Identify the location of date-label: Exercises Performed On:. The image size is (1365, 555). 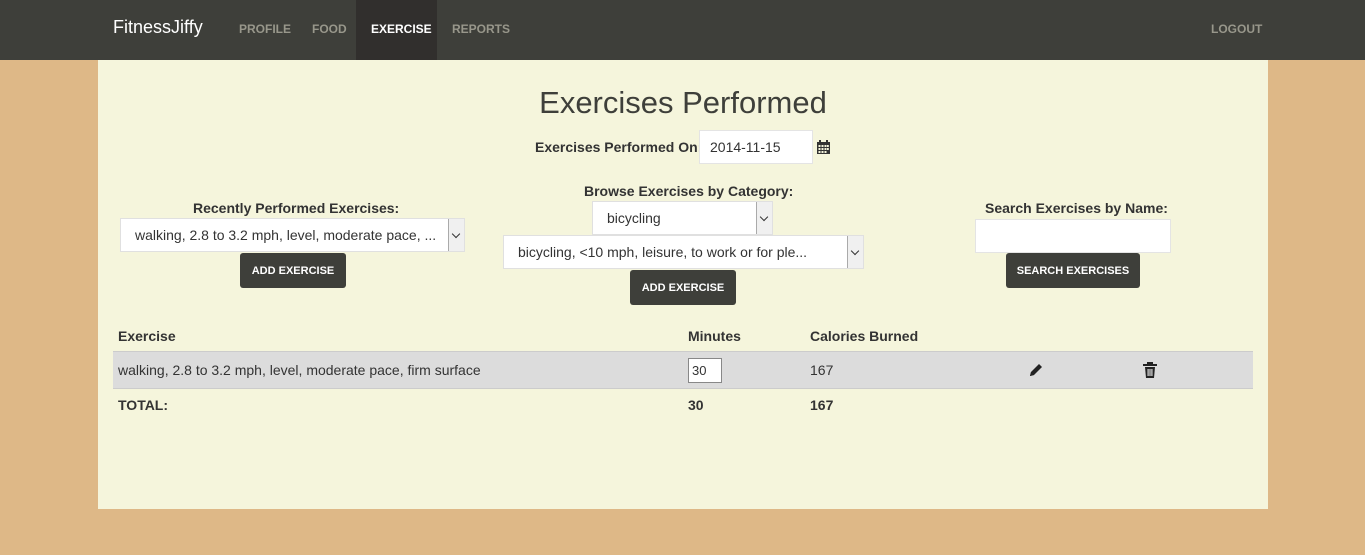
(619, 147).